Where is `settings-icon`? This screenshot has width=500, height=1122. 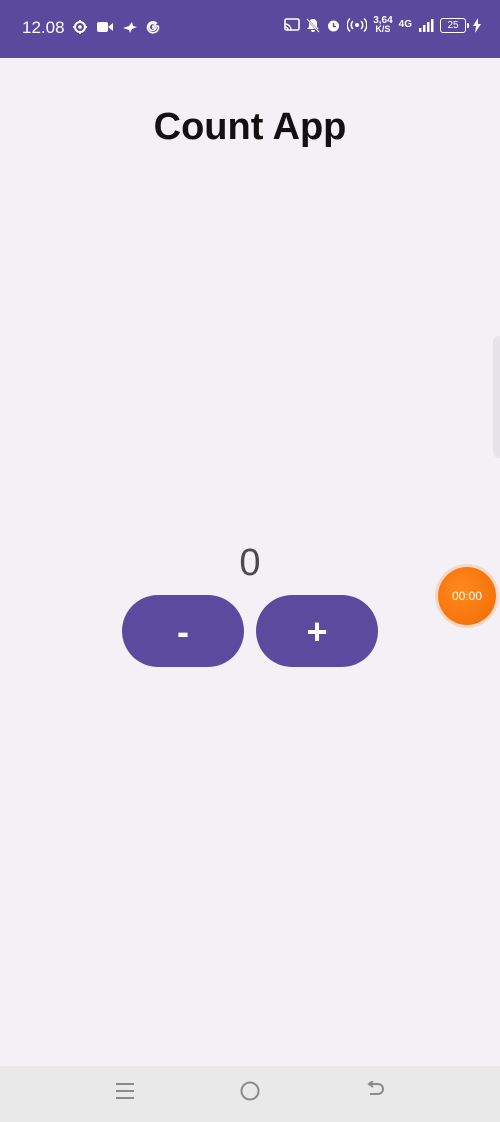
settings-icon is located at coordinates (80, 27).